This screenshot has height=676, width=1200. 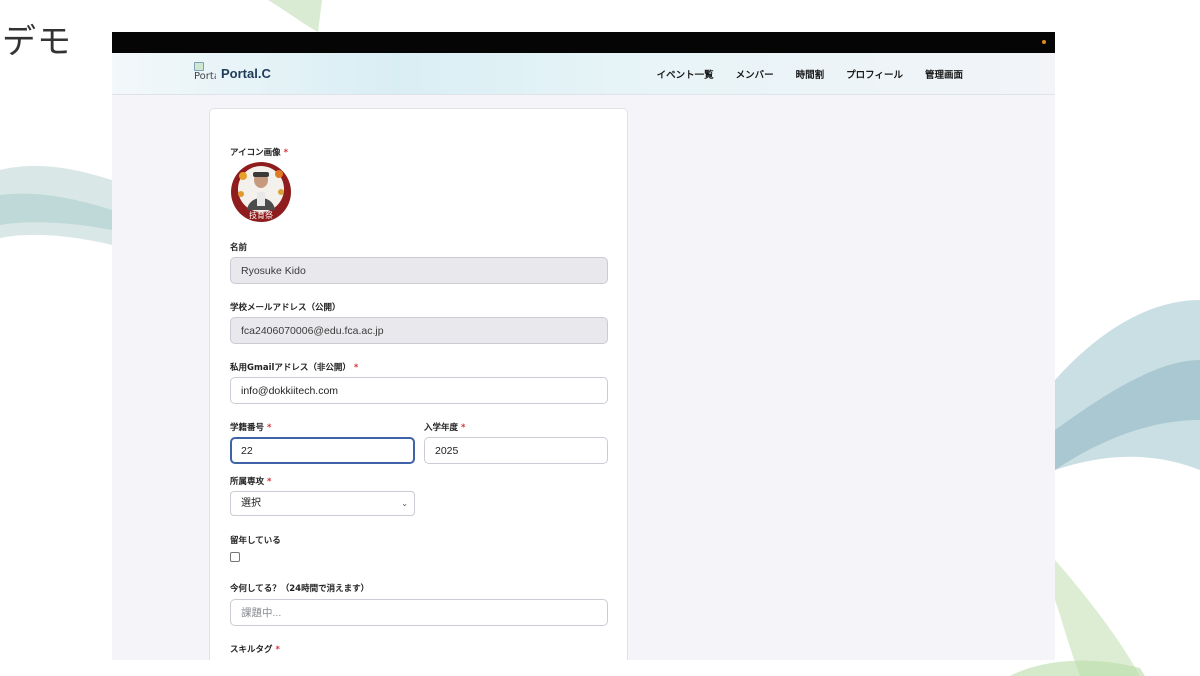 I want to click on student-number-field, so click(x=322, y=450).